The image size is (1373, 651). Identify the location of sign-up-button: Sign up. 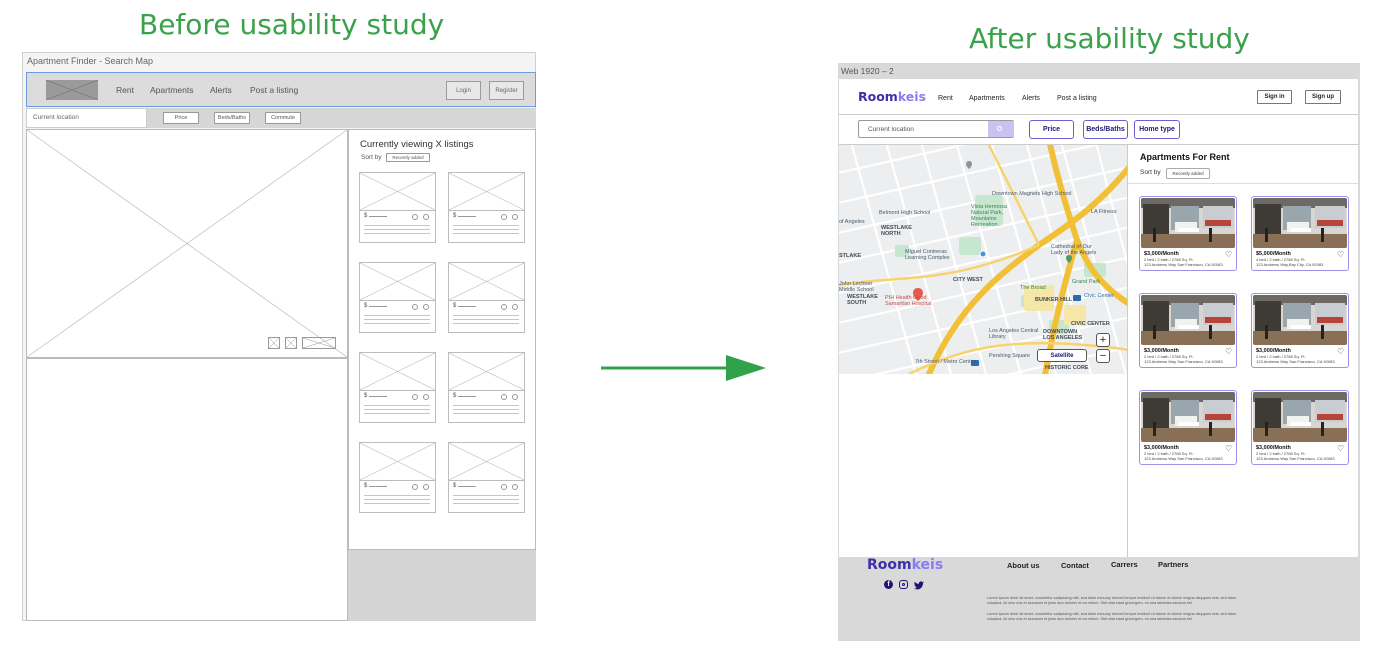
(1323, 97).